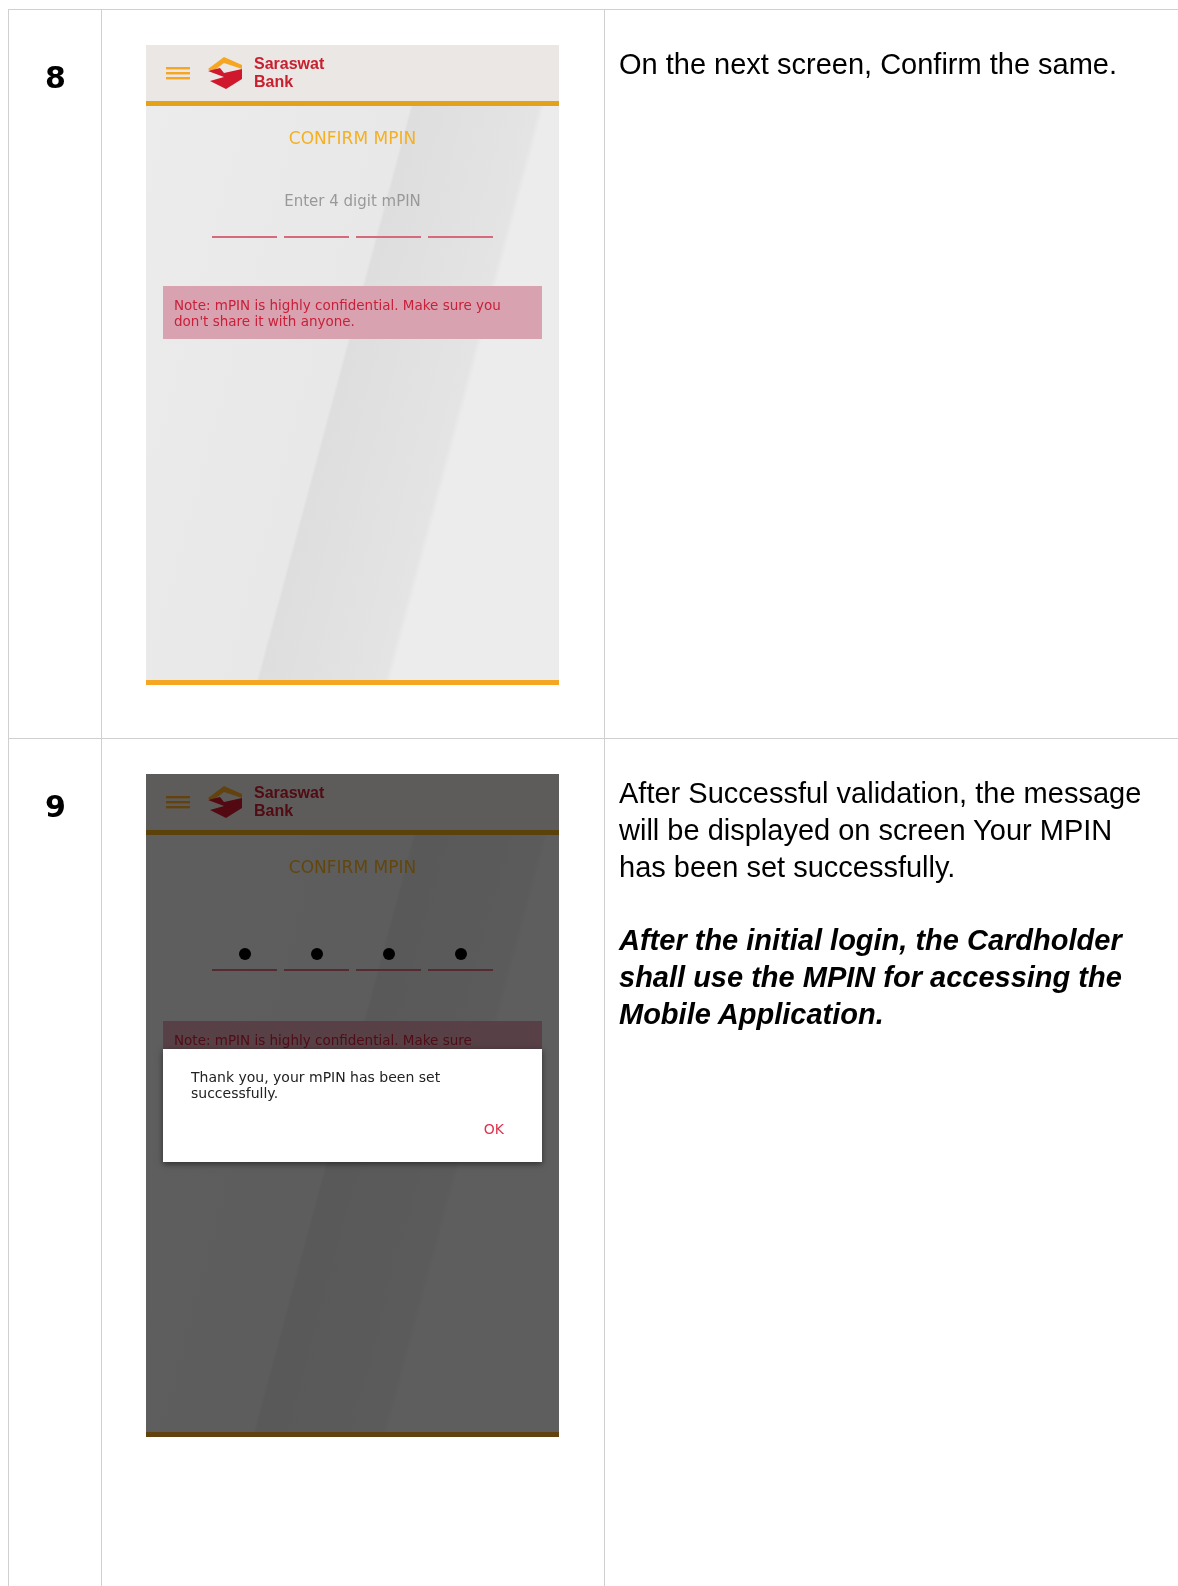 The image size is (1178, 1586). What do you see at coordinates (881, 830) in the screenshot?
I see `step-description: After Successful validation, the message will be displayed on screen Your MPIN has been set successfully.` at bounding box center [881, 830].